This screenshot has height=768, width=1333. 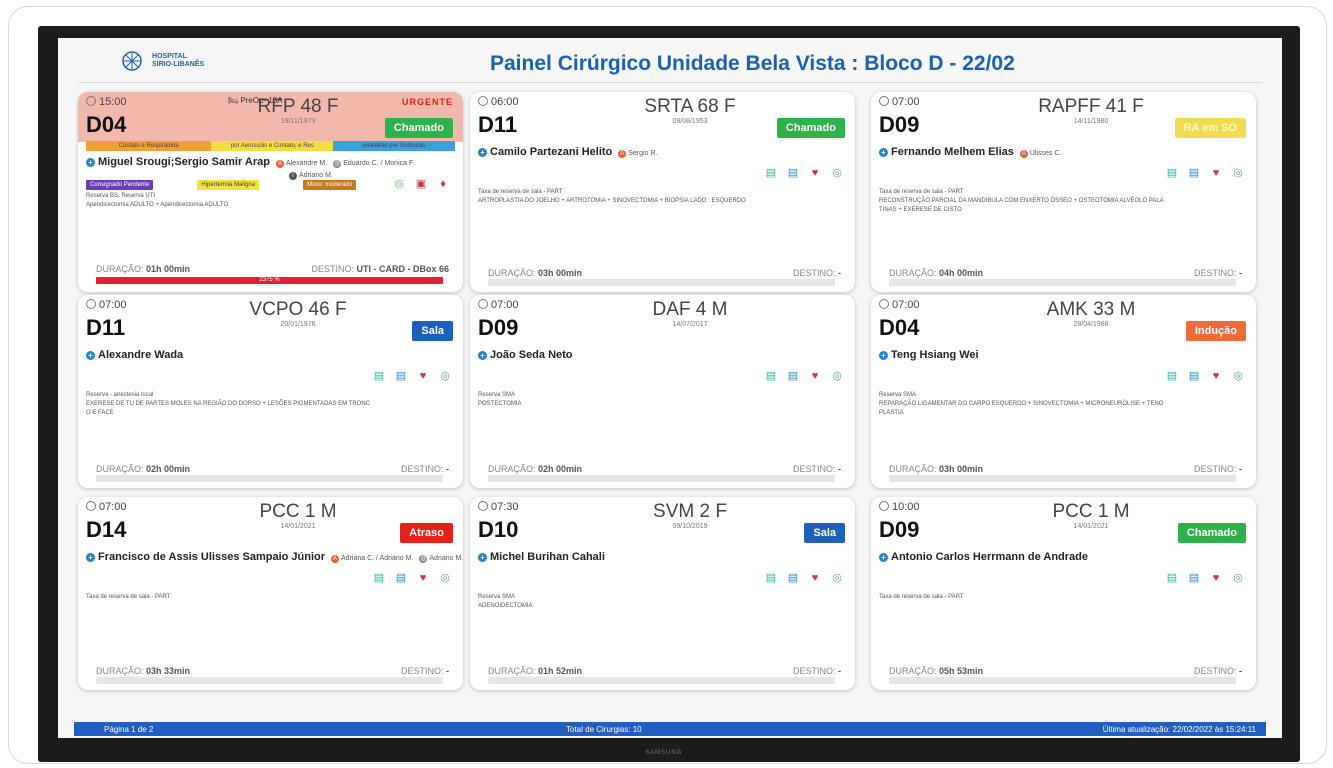 What do you see at coordinates (120, 185) in the screenshot?
I see `tag-consignado: Consignado Pendente` at bounding box center [120, 185].